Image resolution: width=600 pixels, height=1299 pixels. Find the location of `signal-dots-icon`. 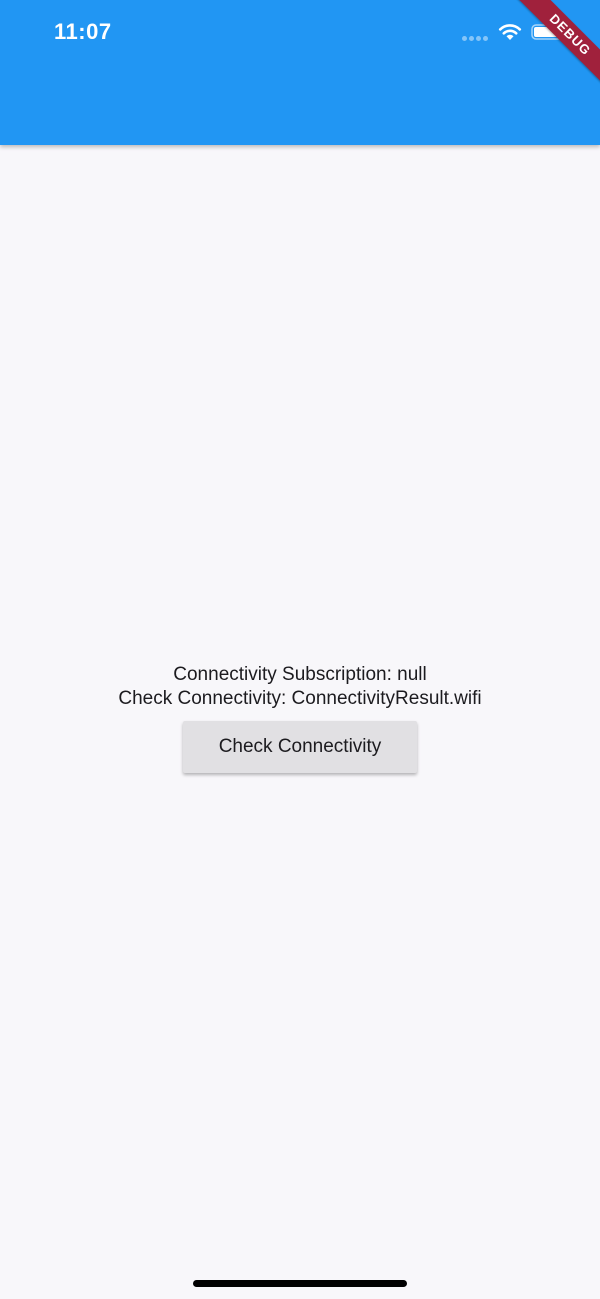

signal-dots-icon is located at coordinates (475, 38).